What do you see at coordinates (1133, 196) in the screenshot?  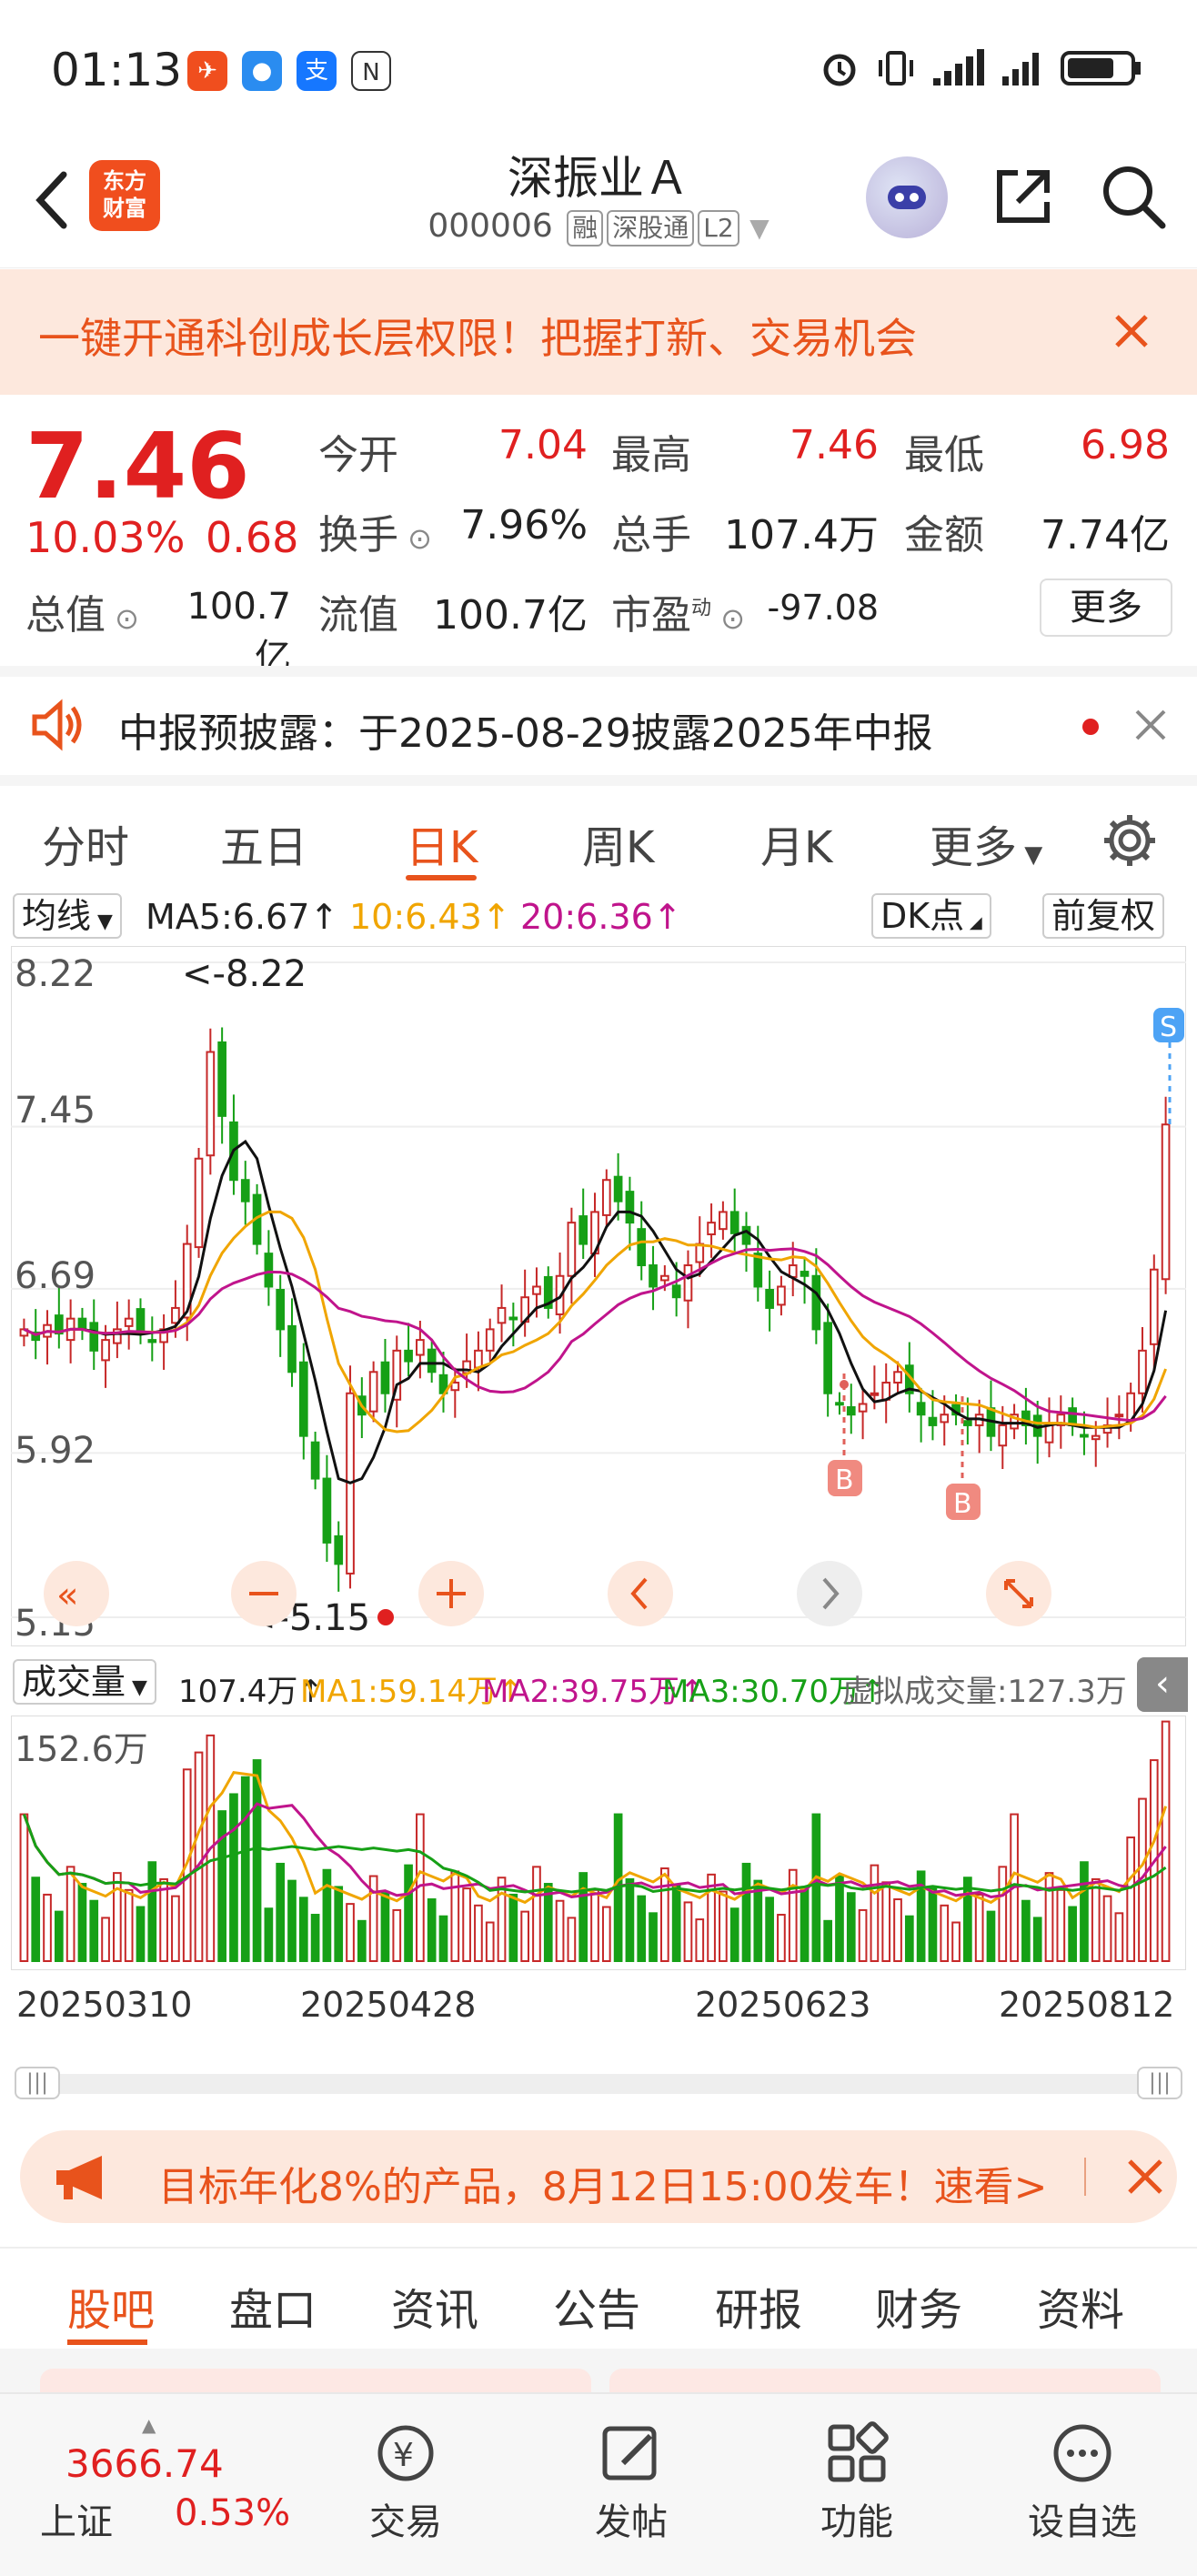 I see `search-icon` at bounding box center [1133, 196].